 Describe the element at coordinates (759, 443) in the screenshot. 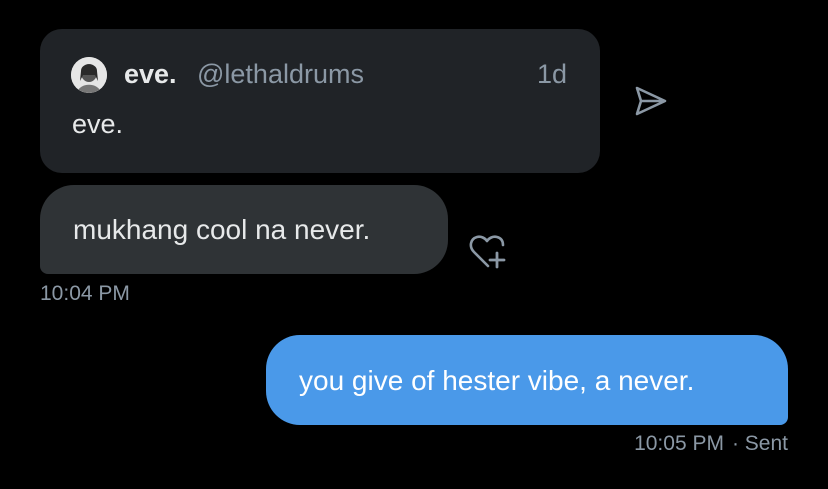

I see `sent-status: · Sent` at that location.